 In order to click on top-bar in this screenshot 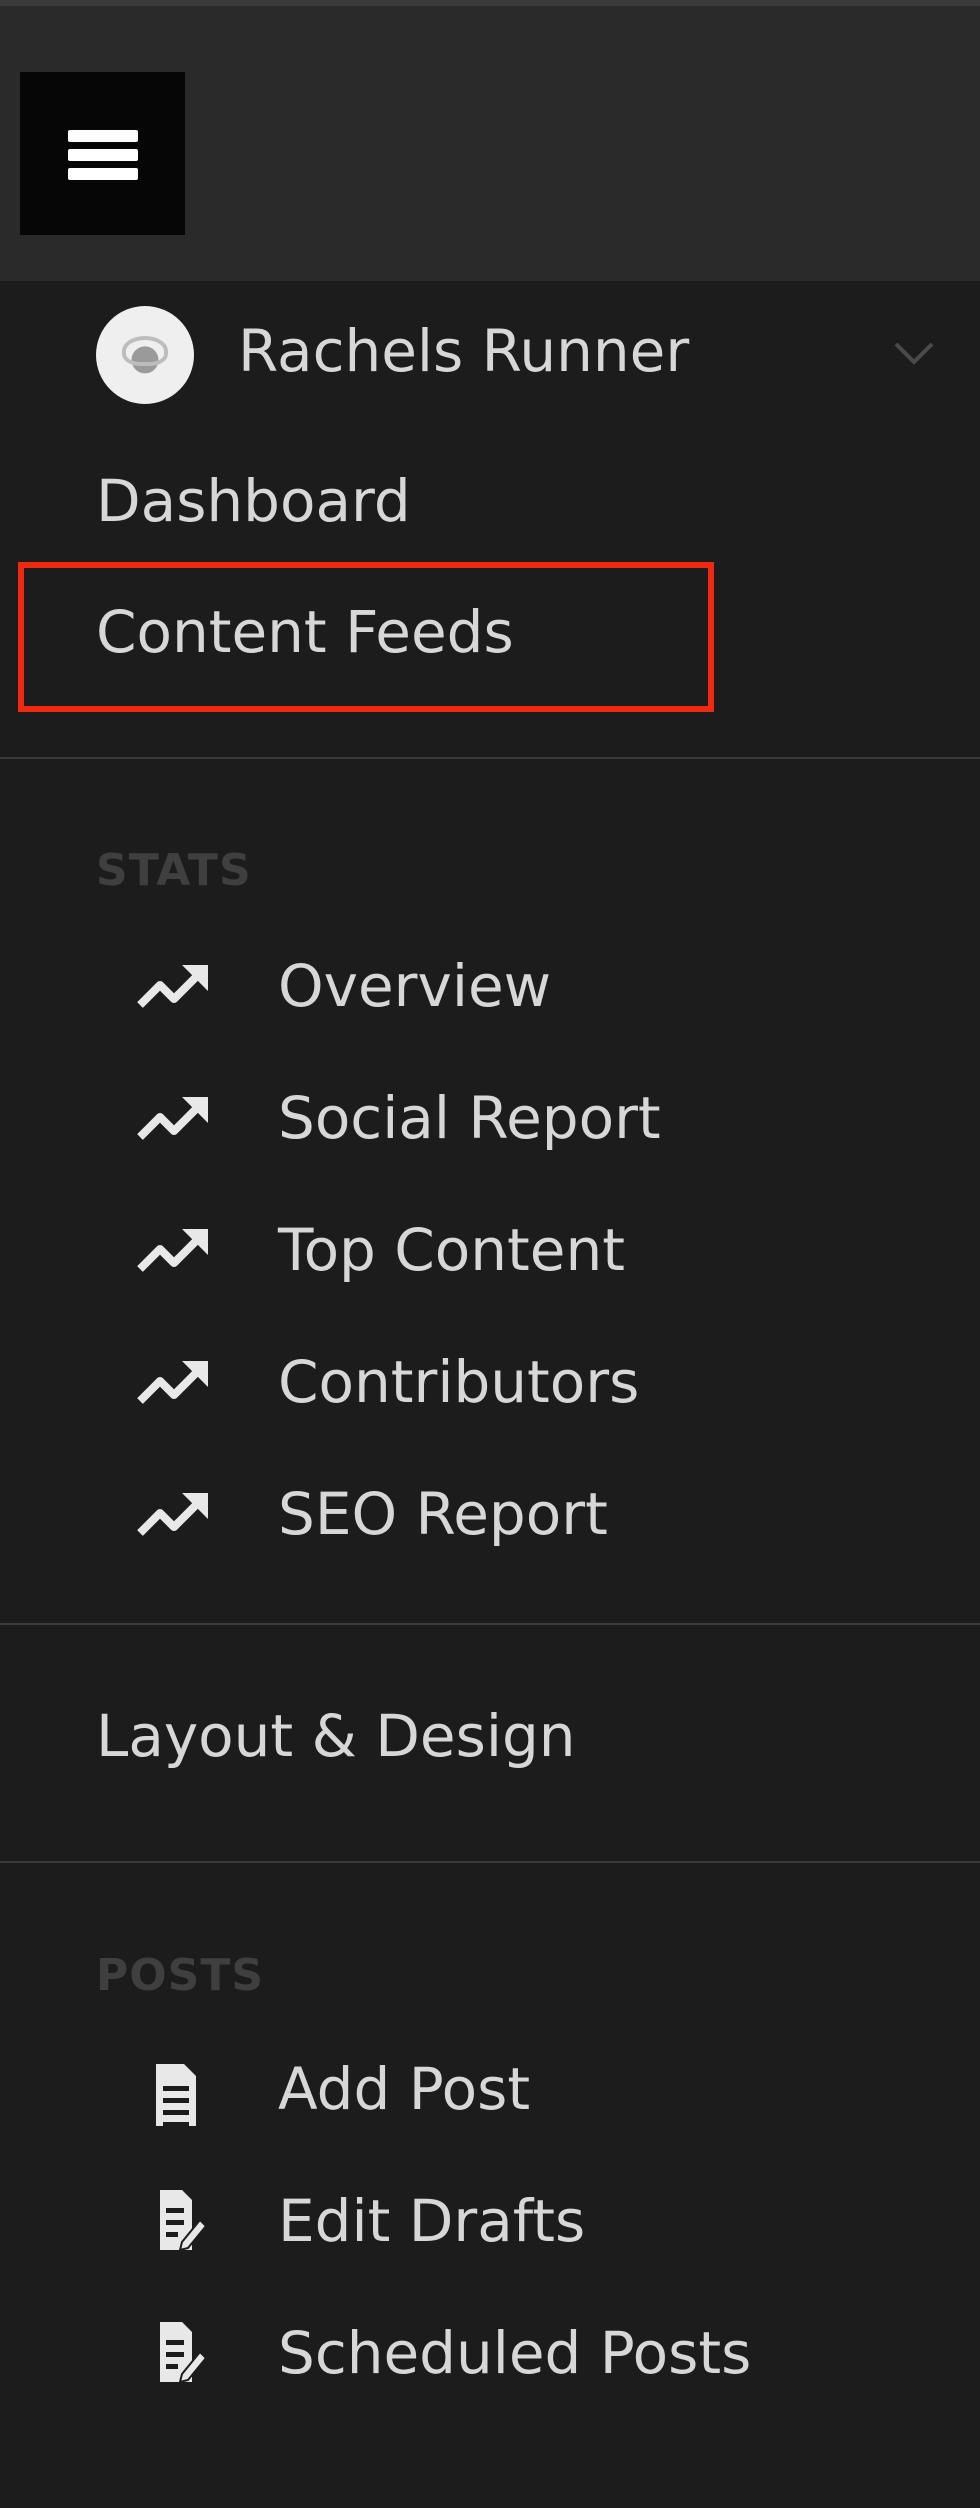, I will do `click(490, 140)`.